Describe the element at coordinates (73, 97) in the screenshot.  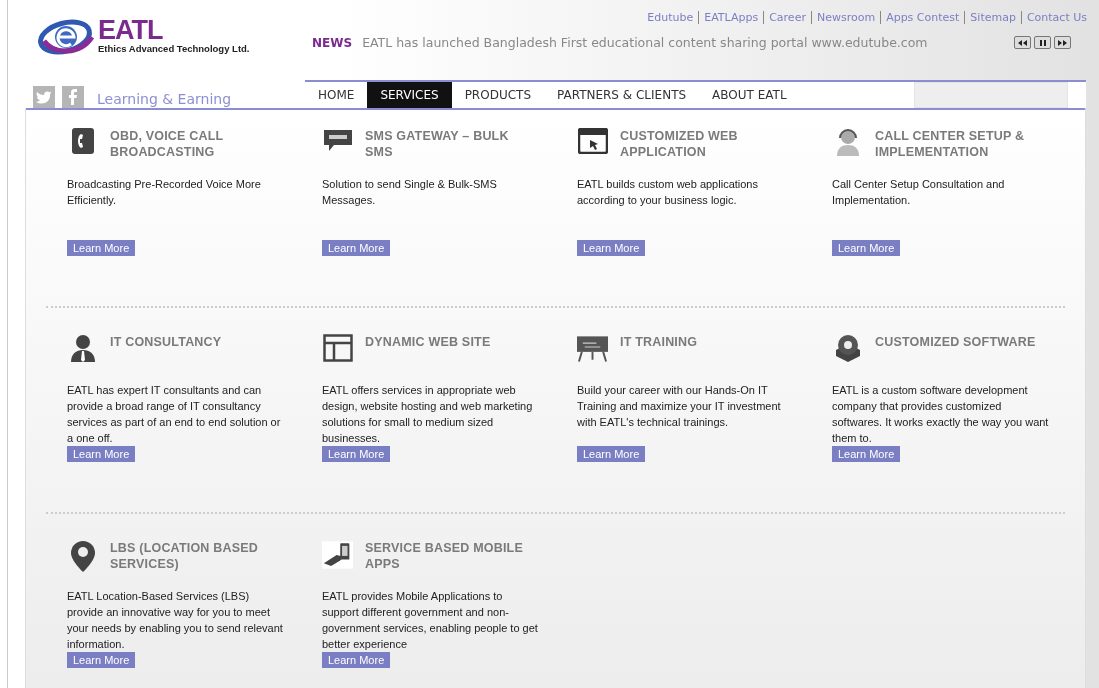
I see `facebook-f-icon` at that location.